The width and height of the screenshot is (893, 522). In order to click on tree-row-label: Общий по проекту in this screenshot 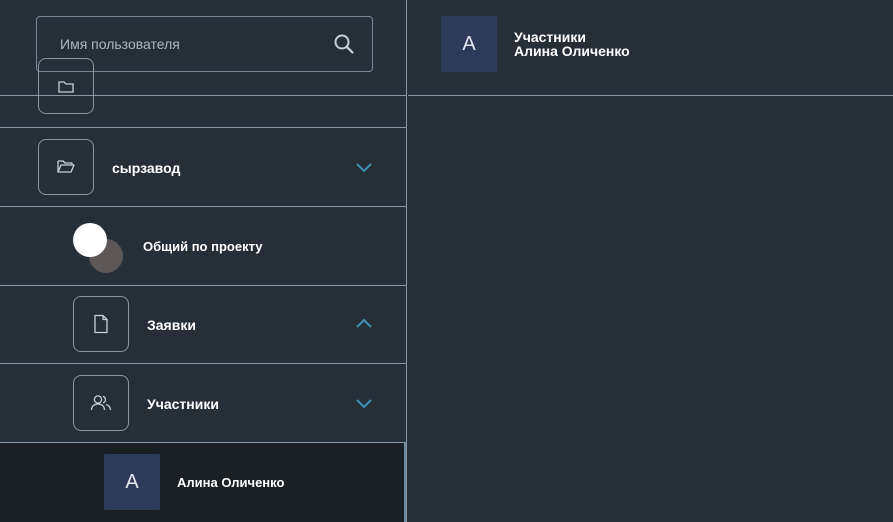, I will do `click(203, 246)`.